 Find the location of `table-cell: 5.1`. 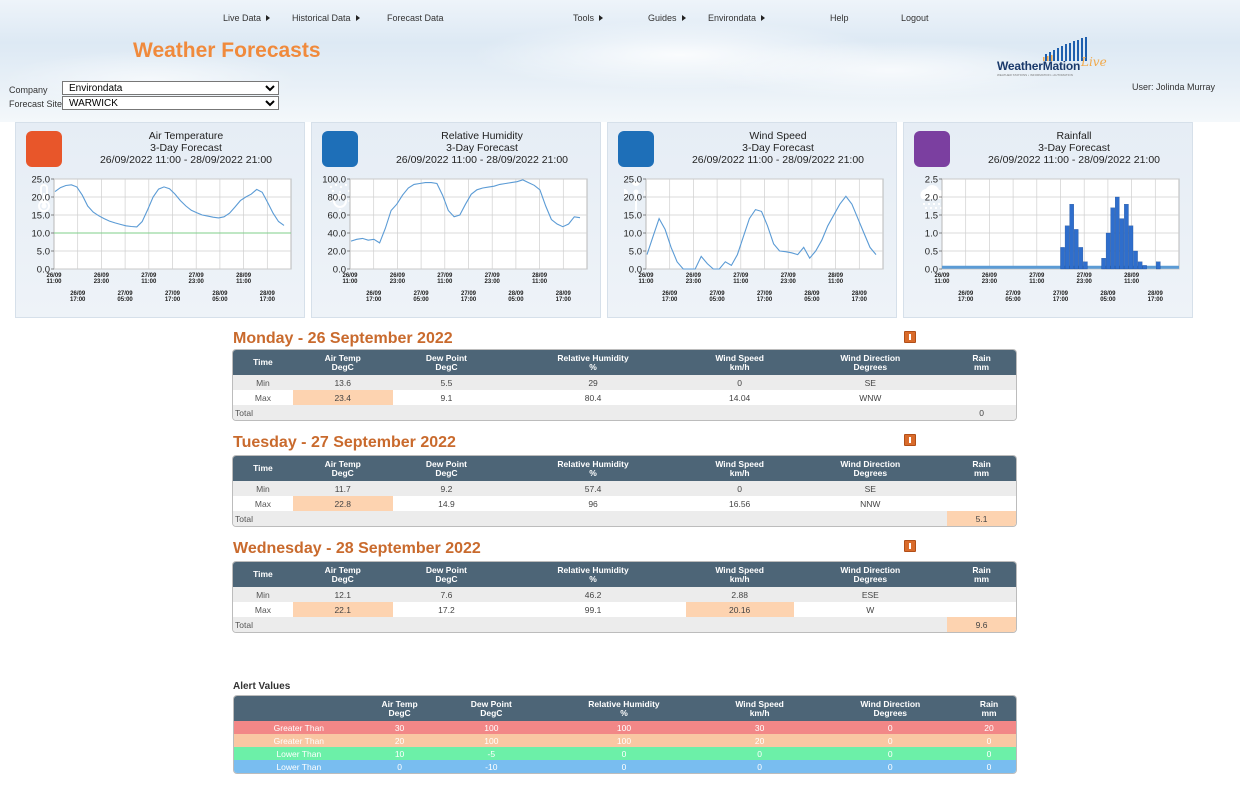

table-cell: 5.1 is located at coordinates (981, 518).